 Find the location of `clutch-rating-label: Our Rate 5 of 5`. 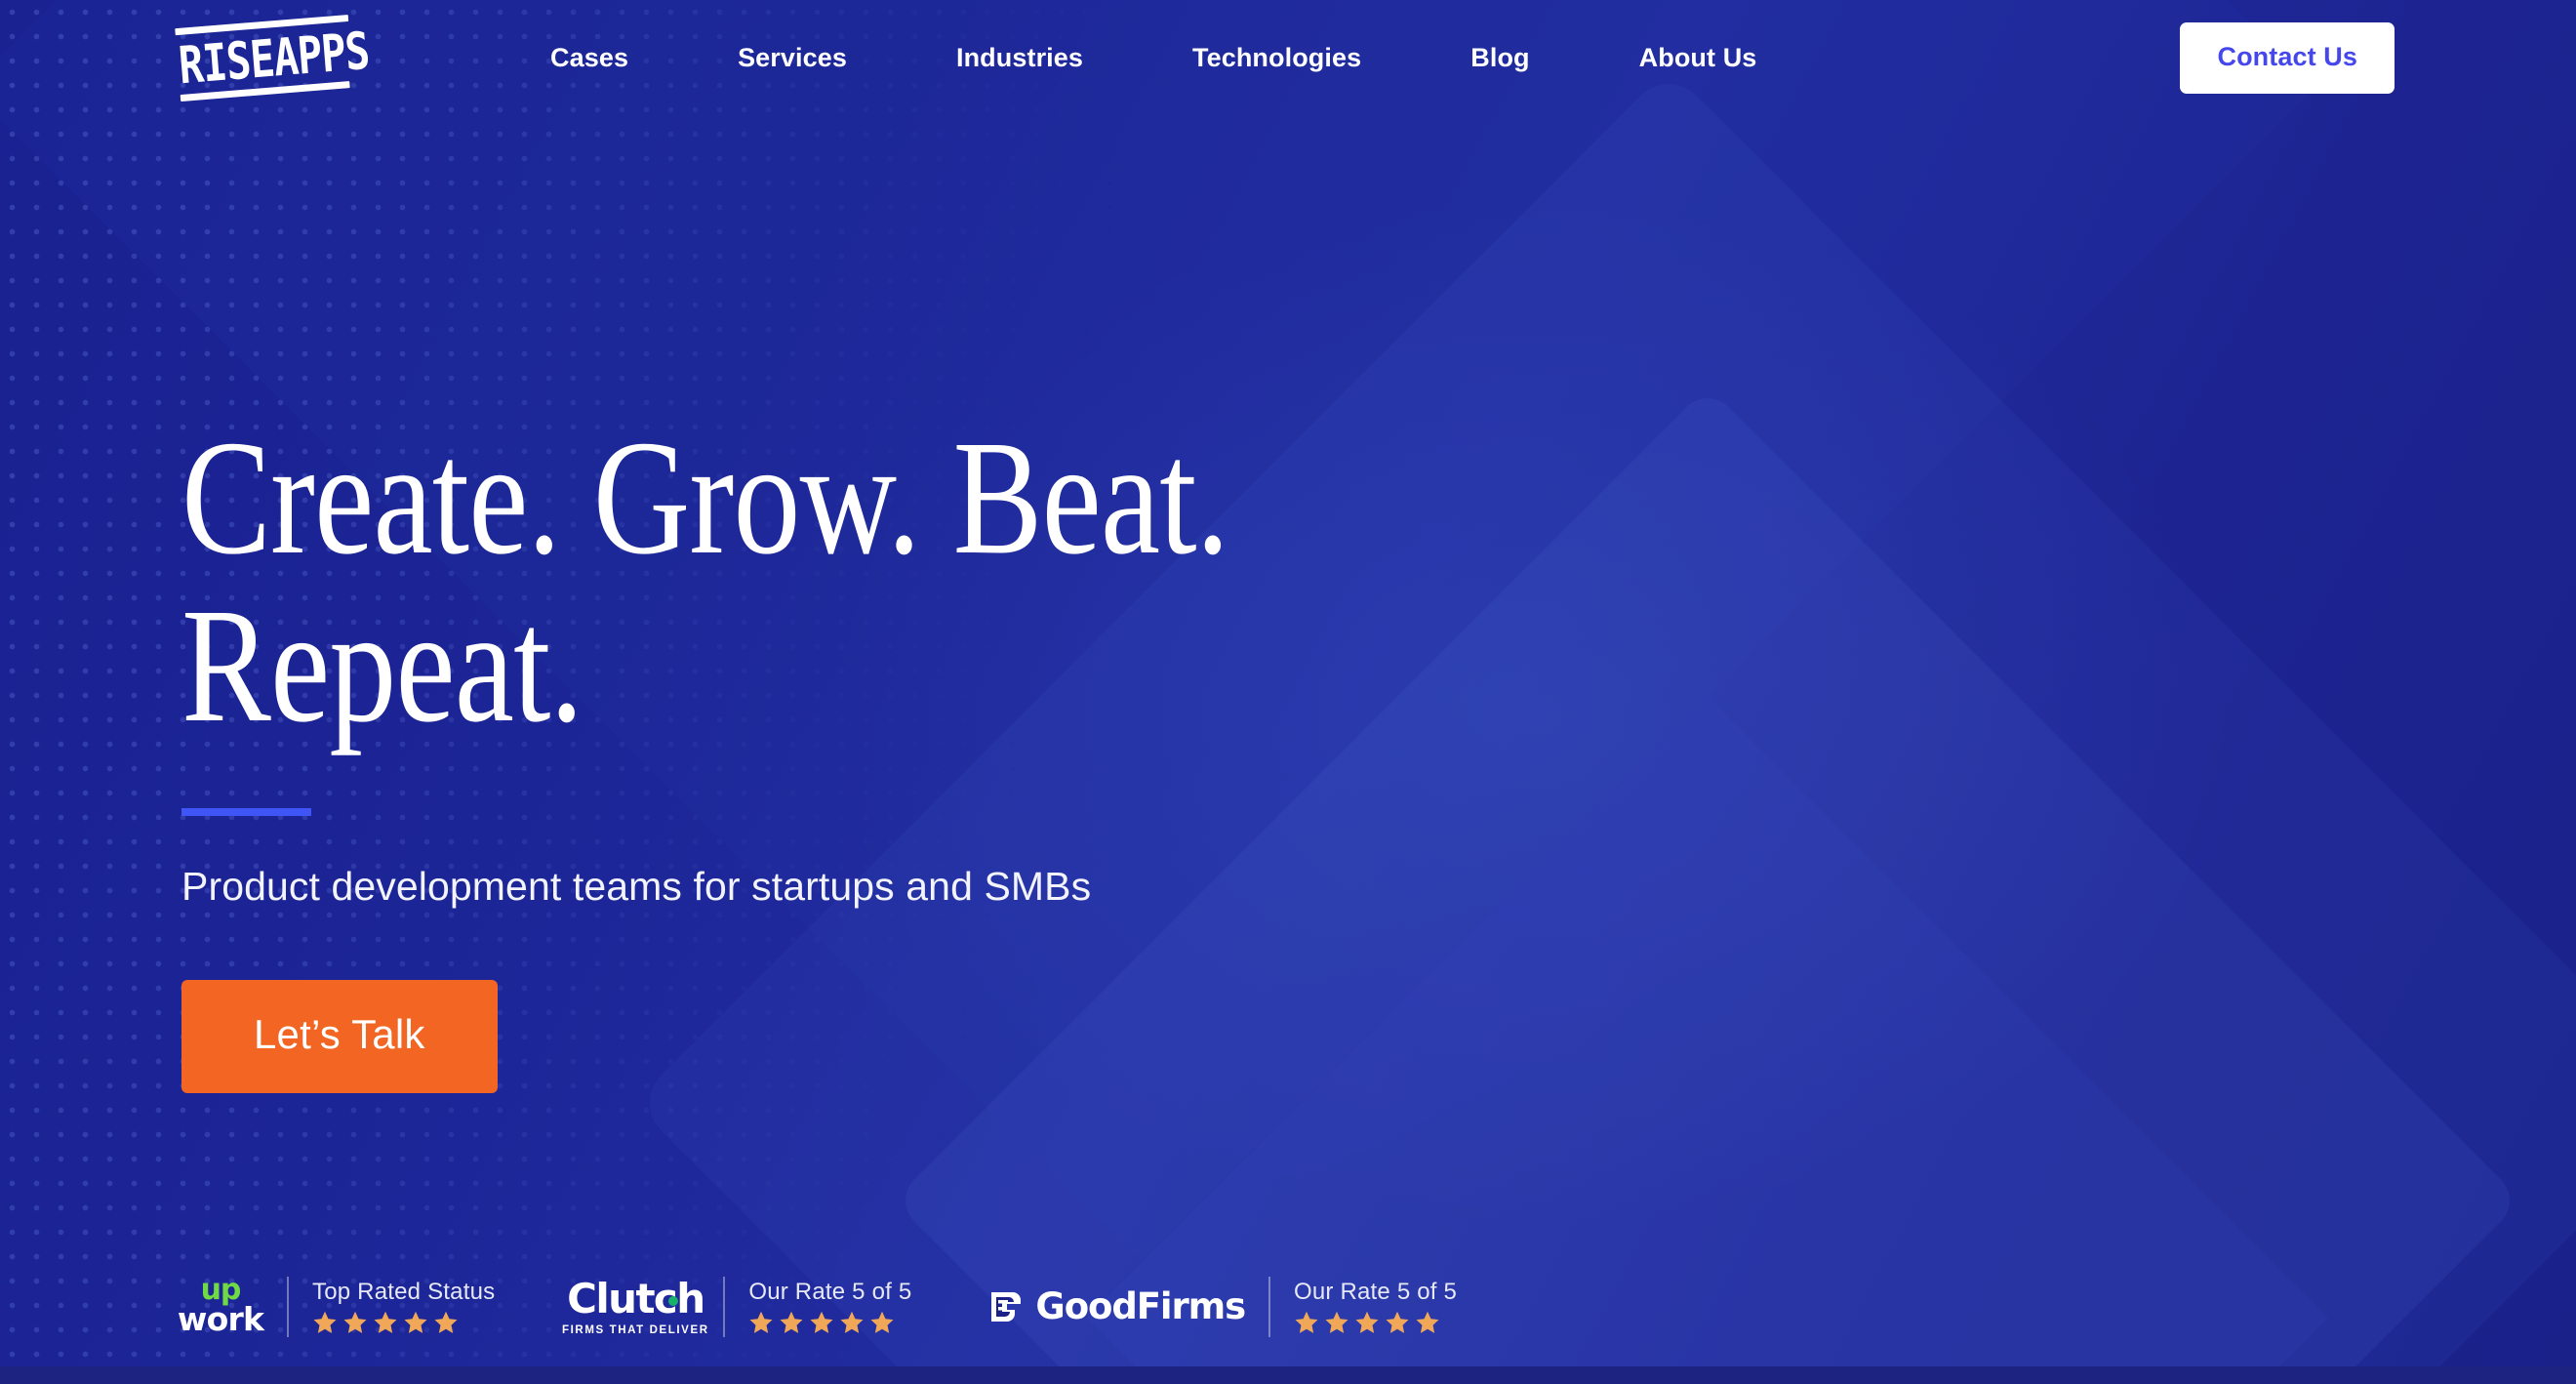

clutch-rating-label: Our Rate 5 of 5 is located at coordinates (830, 1292).